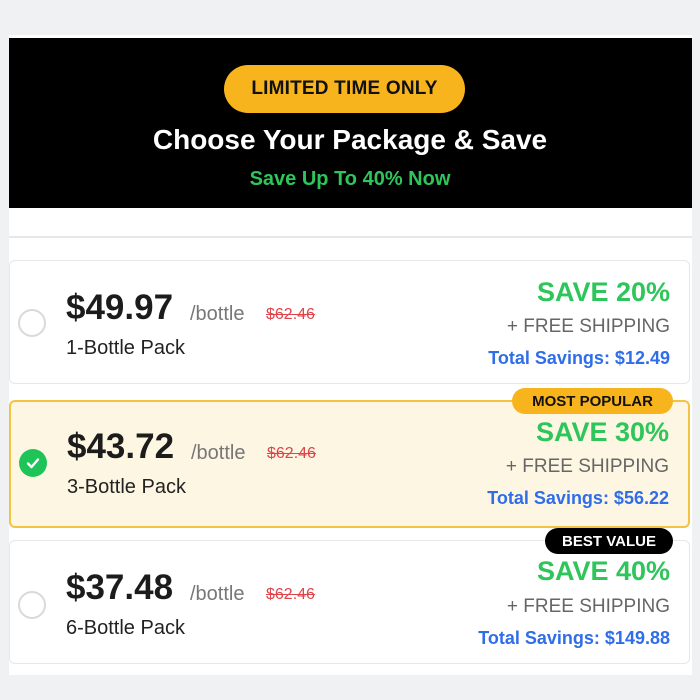 This screenshot has height=700, width=700. What do you see at coordinates (350, 179) in the screenshot?
I see `savings-subtitle: Save Up To 40% Now` at bounding box center [350, 179].